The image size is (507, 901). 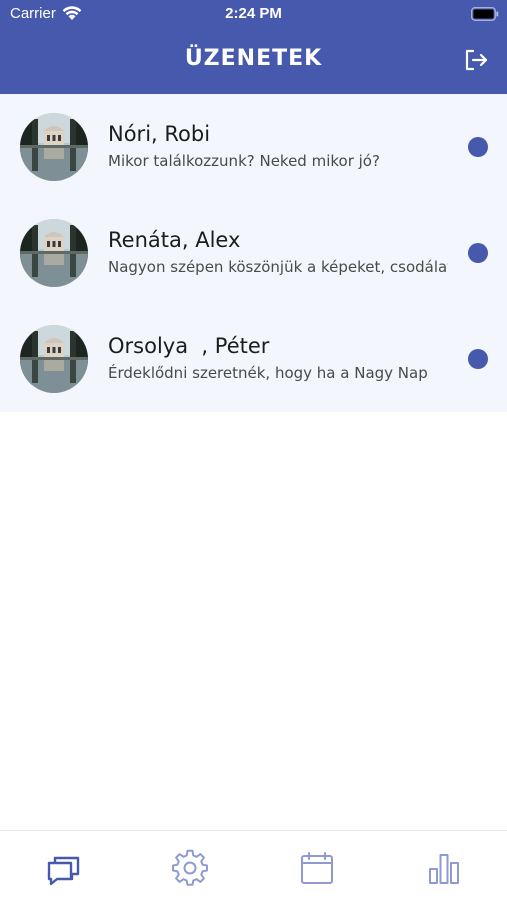 I want to click on gear-icon, so click(x=190, y=868).